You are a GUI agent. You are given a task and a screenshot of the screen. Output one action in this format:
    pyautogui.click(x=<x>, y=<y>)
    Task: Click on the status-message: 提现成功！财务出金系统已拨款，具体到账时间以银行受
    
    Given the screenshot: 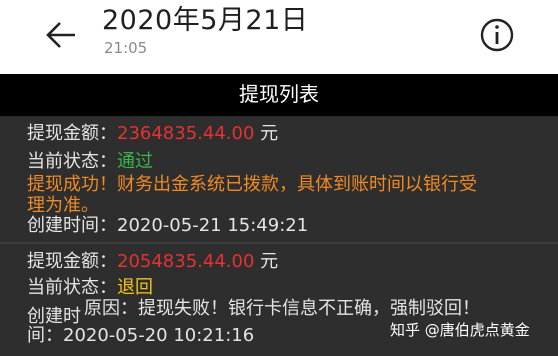 What is the action you would take?
    pyautogui.click(x=252, y=184)
    